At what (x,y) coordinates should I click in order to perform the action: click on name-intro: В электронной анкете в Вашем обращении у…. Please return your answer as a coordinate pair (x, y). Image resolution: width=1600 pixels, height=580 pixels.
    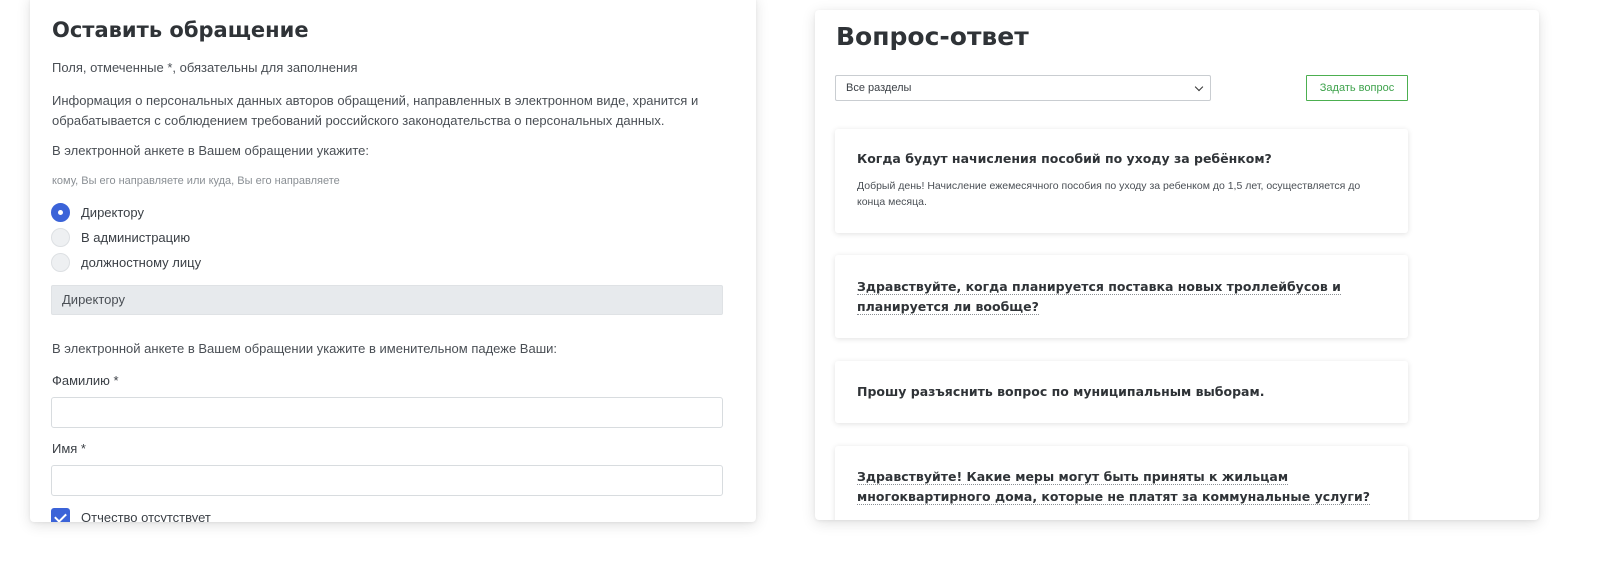
    Looking at the image, I should click on (305, 348).